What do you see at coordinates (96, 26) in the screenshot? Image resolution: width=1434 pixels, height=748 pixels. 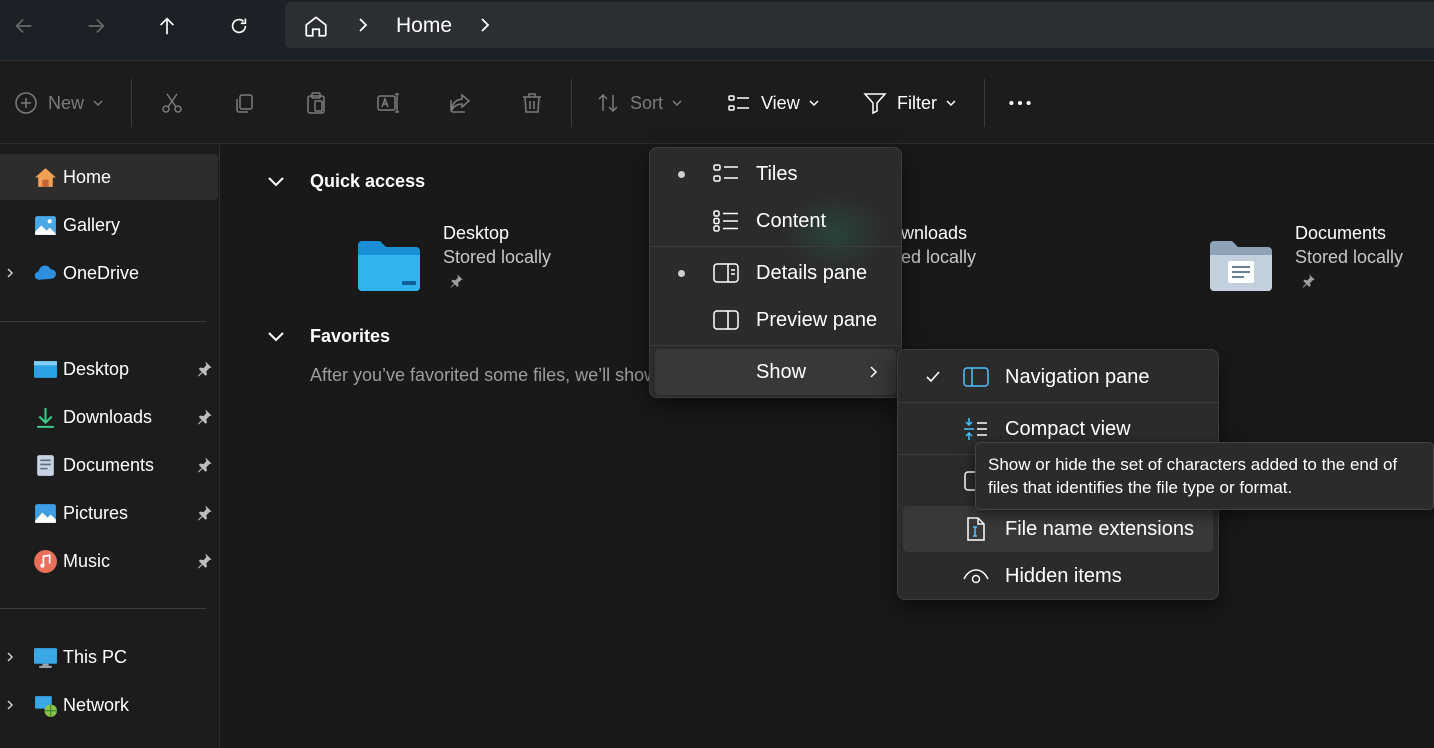 I see `forward-button` at bounding box center [96, 26].